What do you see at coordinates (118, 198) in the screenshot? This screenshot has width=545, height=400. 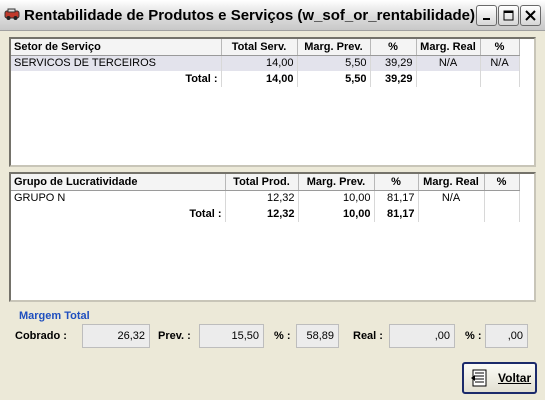 I see `cell-grupo: GRUPO N` at bounding box center [118, 198].